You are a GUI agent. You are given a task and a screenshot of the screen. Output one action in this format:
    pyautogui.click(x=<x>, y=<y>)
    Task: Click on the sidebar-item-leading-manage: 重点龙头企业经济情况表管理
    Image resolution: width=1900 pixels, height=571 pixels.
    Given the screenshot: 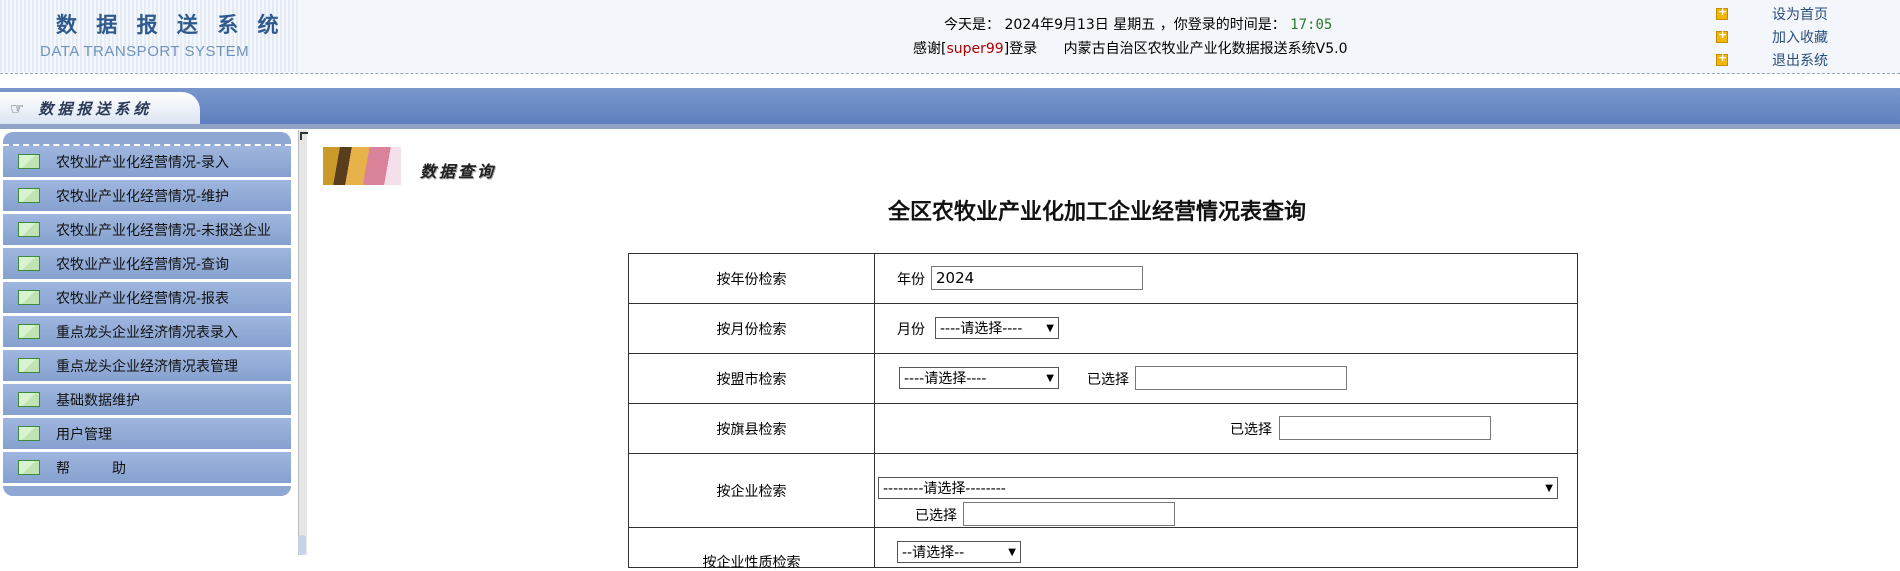 What is the action you would take?
    pyautogui.click(x=147, y=367)
    